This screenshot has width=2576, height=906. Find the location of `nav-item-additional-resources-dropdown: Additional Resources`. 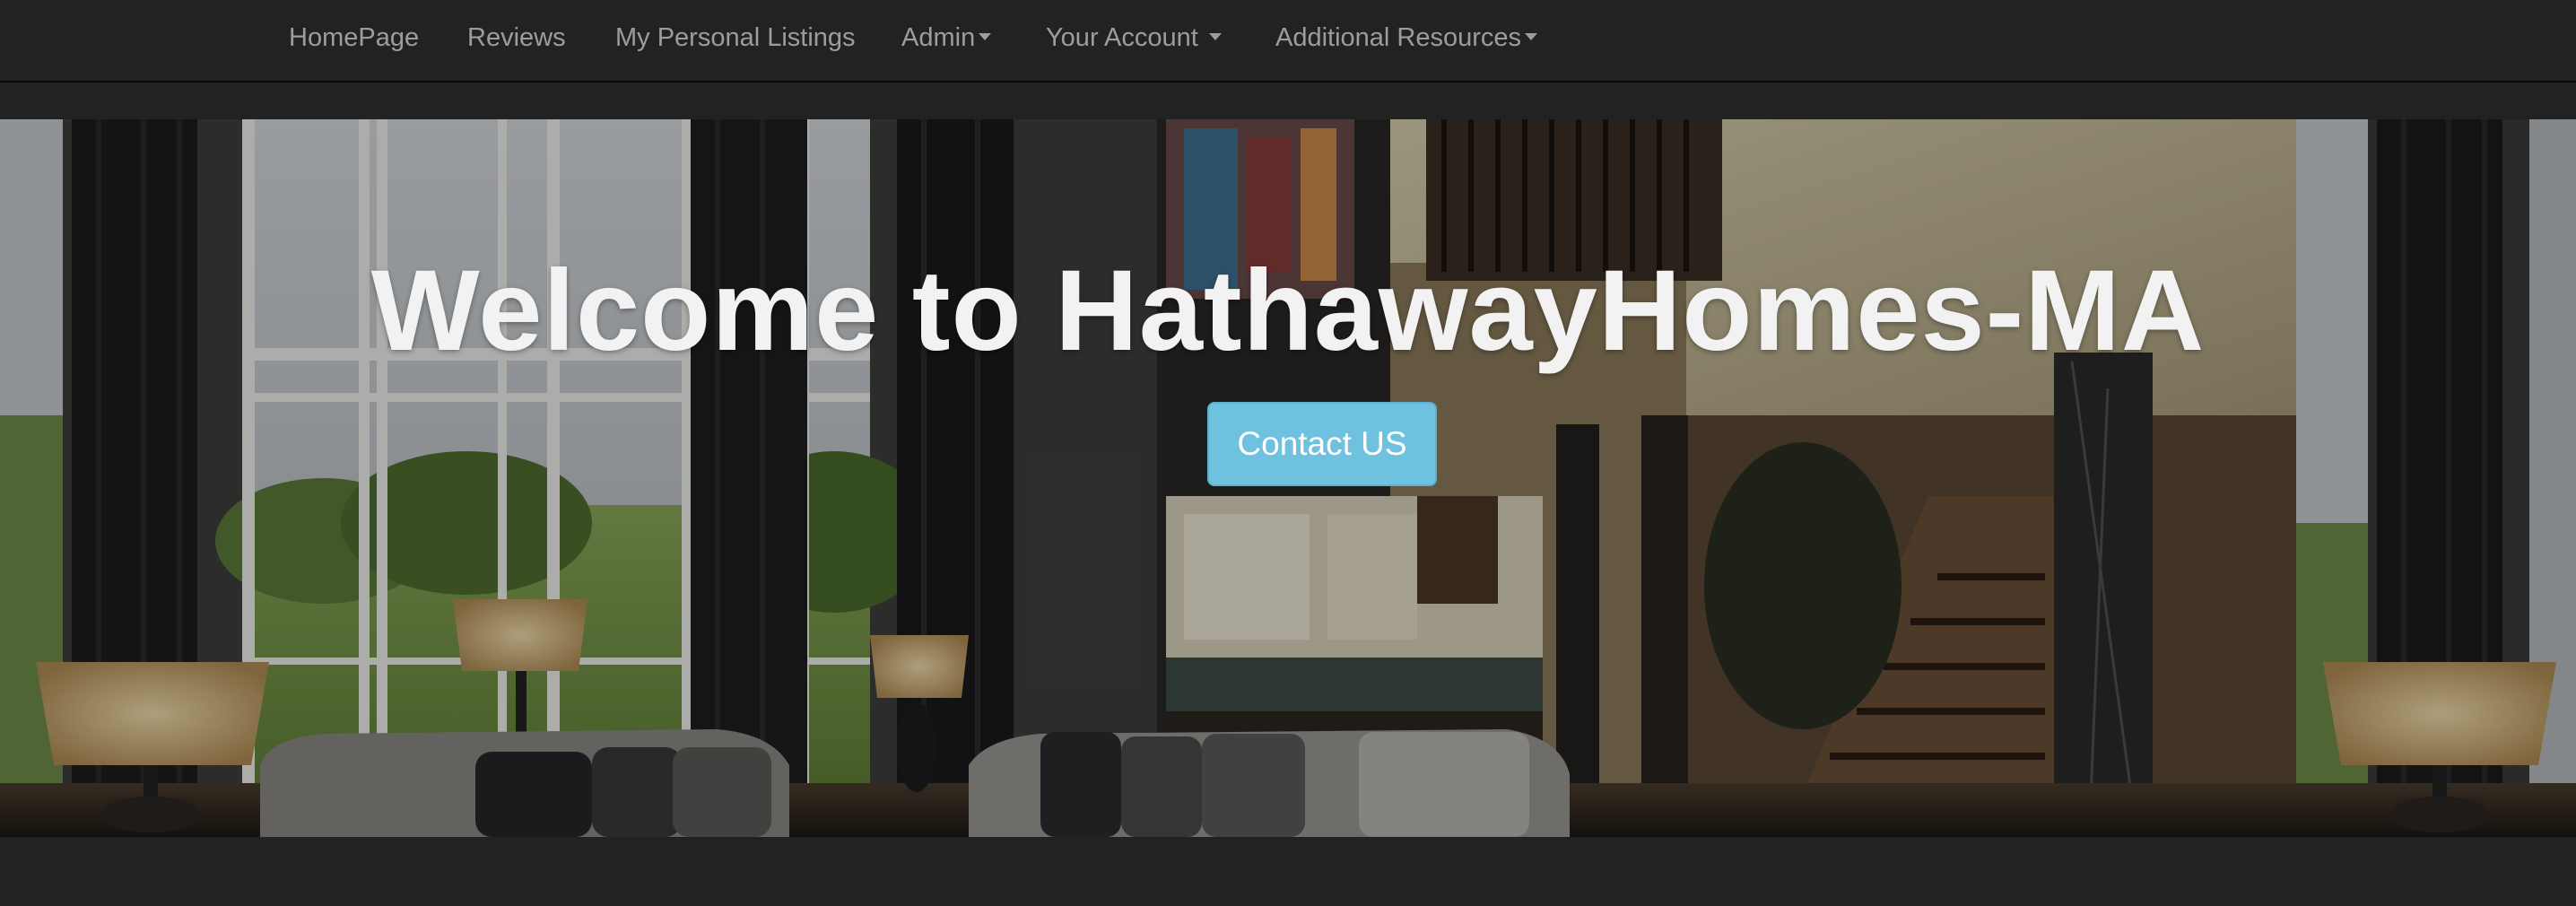

nav-item-additional-resources-dropdown: Additional Resources is located at coordinates (1406, 37).